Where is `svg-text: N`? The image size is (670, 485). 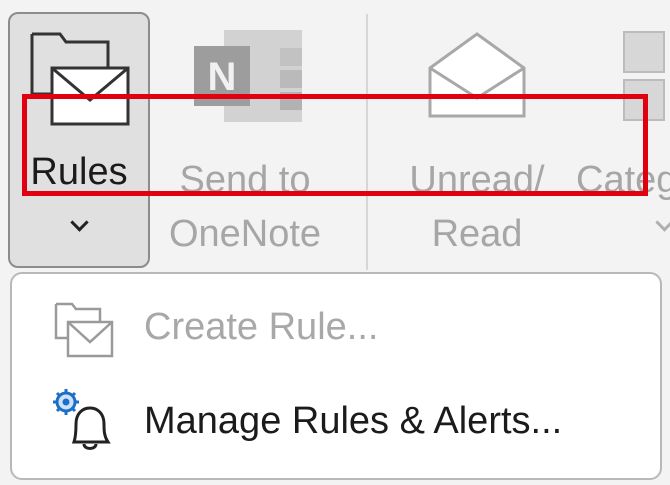
svg-text: N is located at coordinates (222, 77).